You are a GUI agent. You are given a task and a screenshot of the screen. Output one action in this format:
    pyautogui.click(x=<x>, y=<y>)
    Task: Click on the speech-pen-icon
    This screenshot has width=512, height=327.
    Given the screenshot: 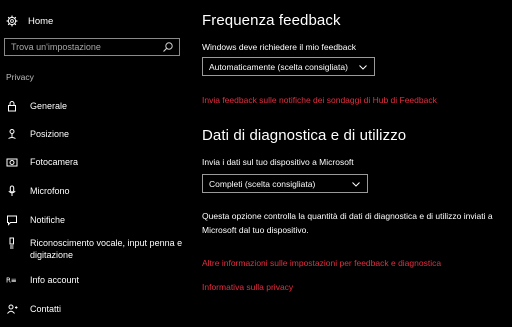 What is the action you would take?
    pyautogui.click(x=12, y=243)
    